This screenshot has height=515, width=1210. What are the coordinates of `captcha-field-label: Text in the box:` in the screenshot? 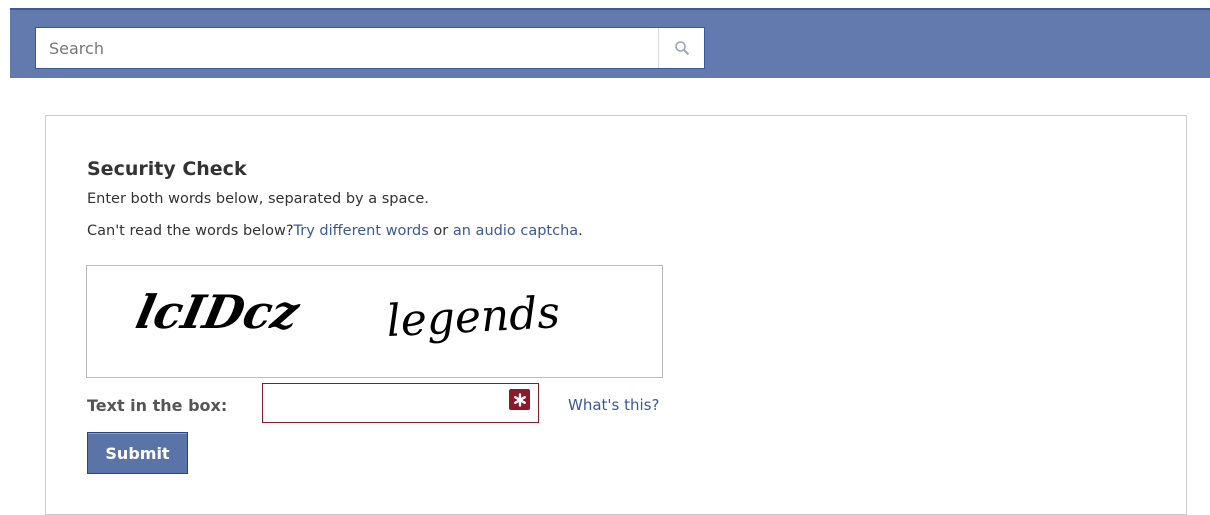 It's located at (157, 405).